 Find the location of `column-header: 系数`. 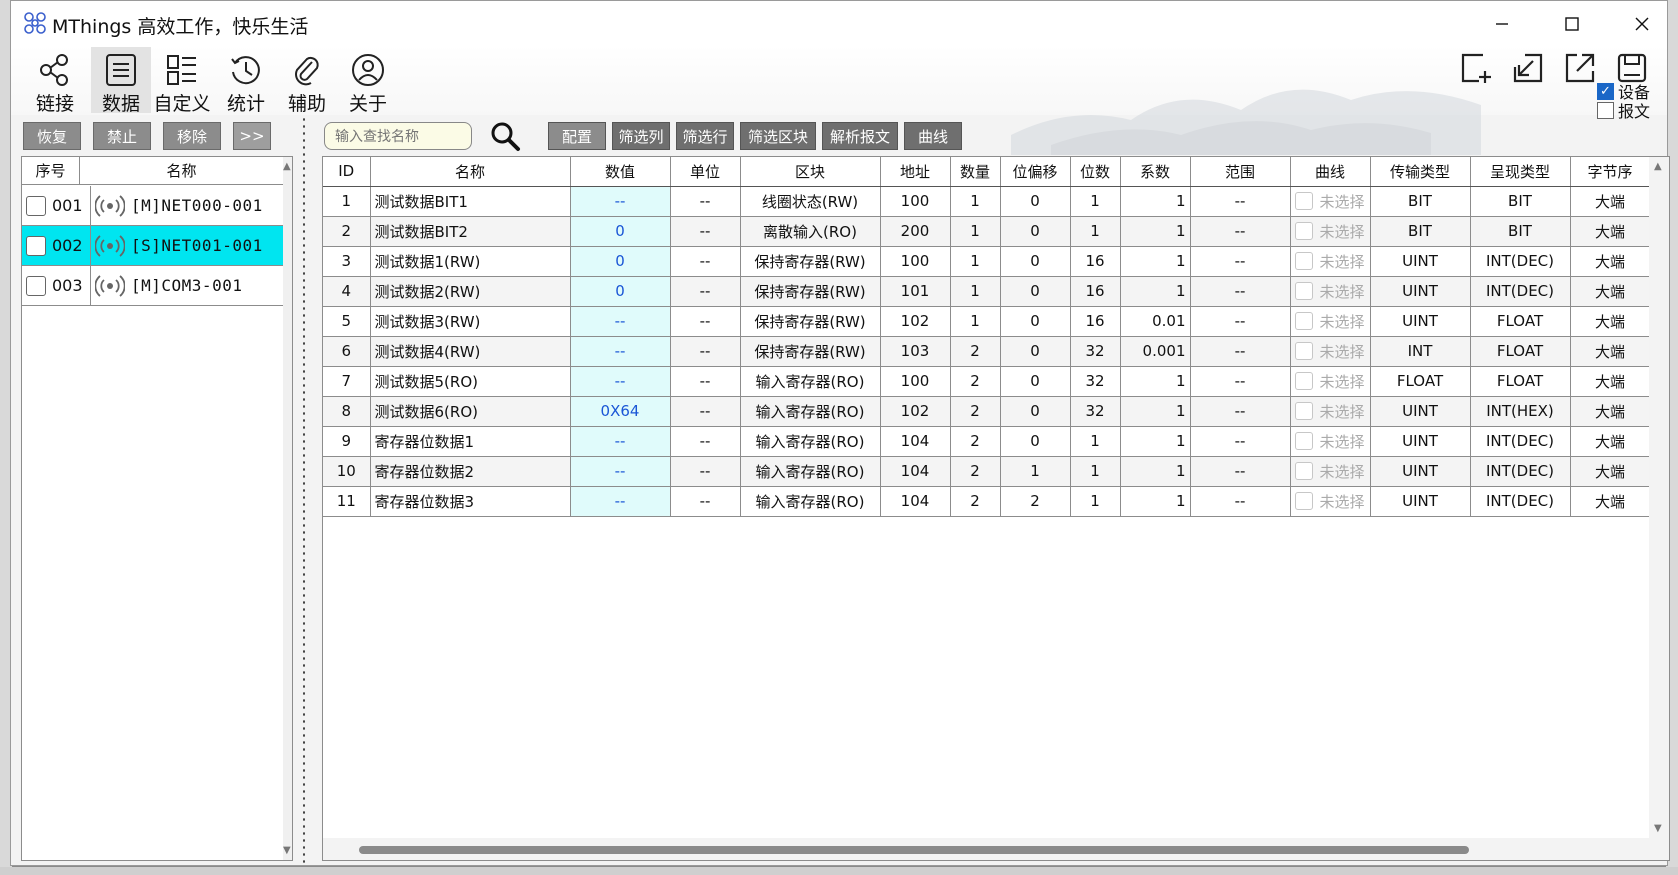

column-header: 系数 is located at coordinates (1155, 172).